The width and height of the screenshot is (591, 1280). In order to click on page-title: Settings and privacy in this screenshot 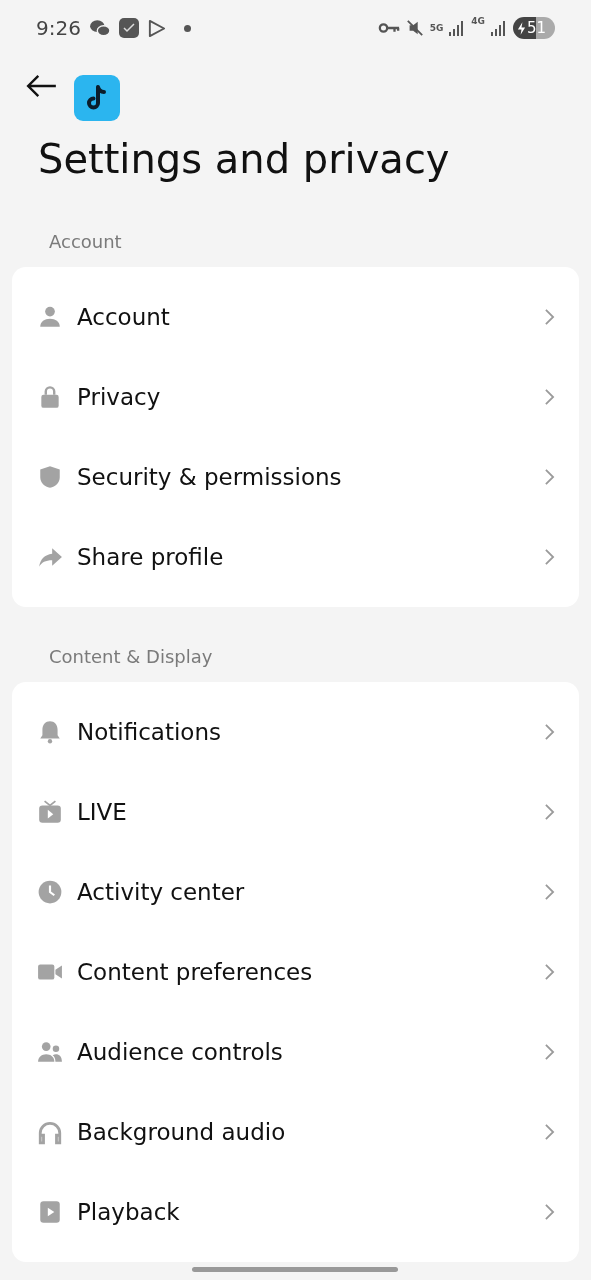, I will do `click(244, 159)`.